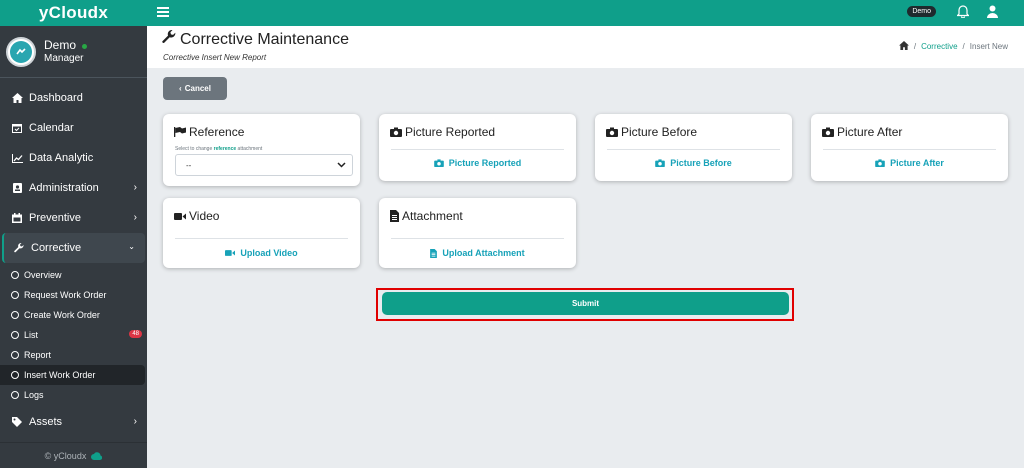  What do you see at coordinates (65, 455) in the screenshot?
I see `copyright-text: © yCloudx` at bounding box center [65, 455].